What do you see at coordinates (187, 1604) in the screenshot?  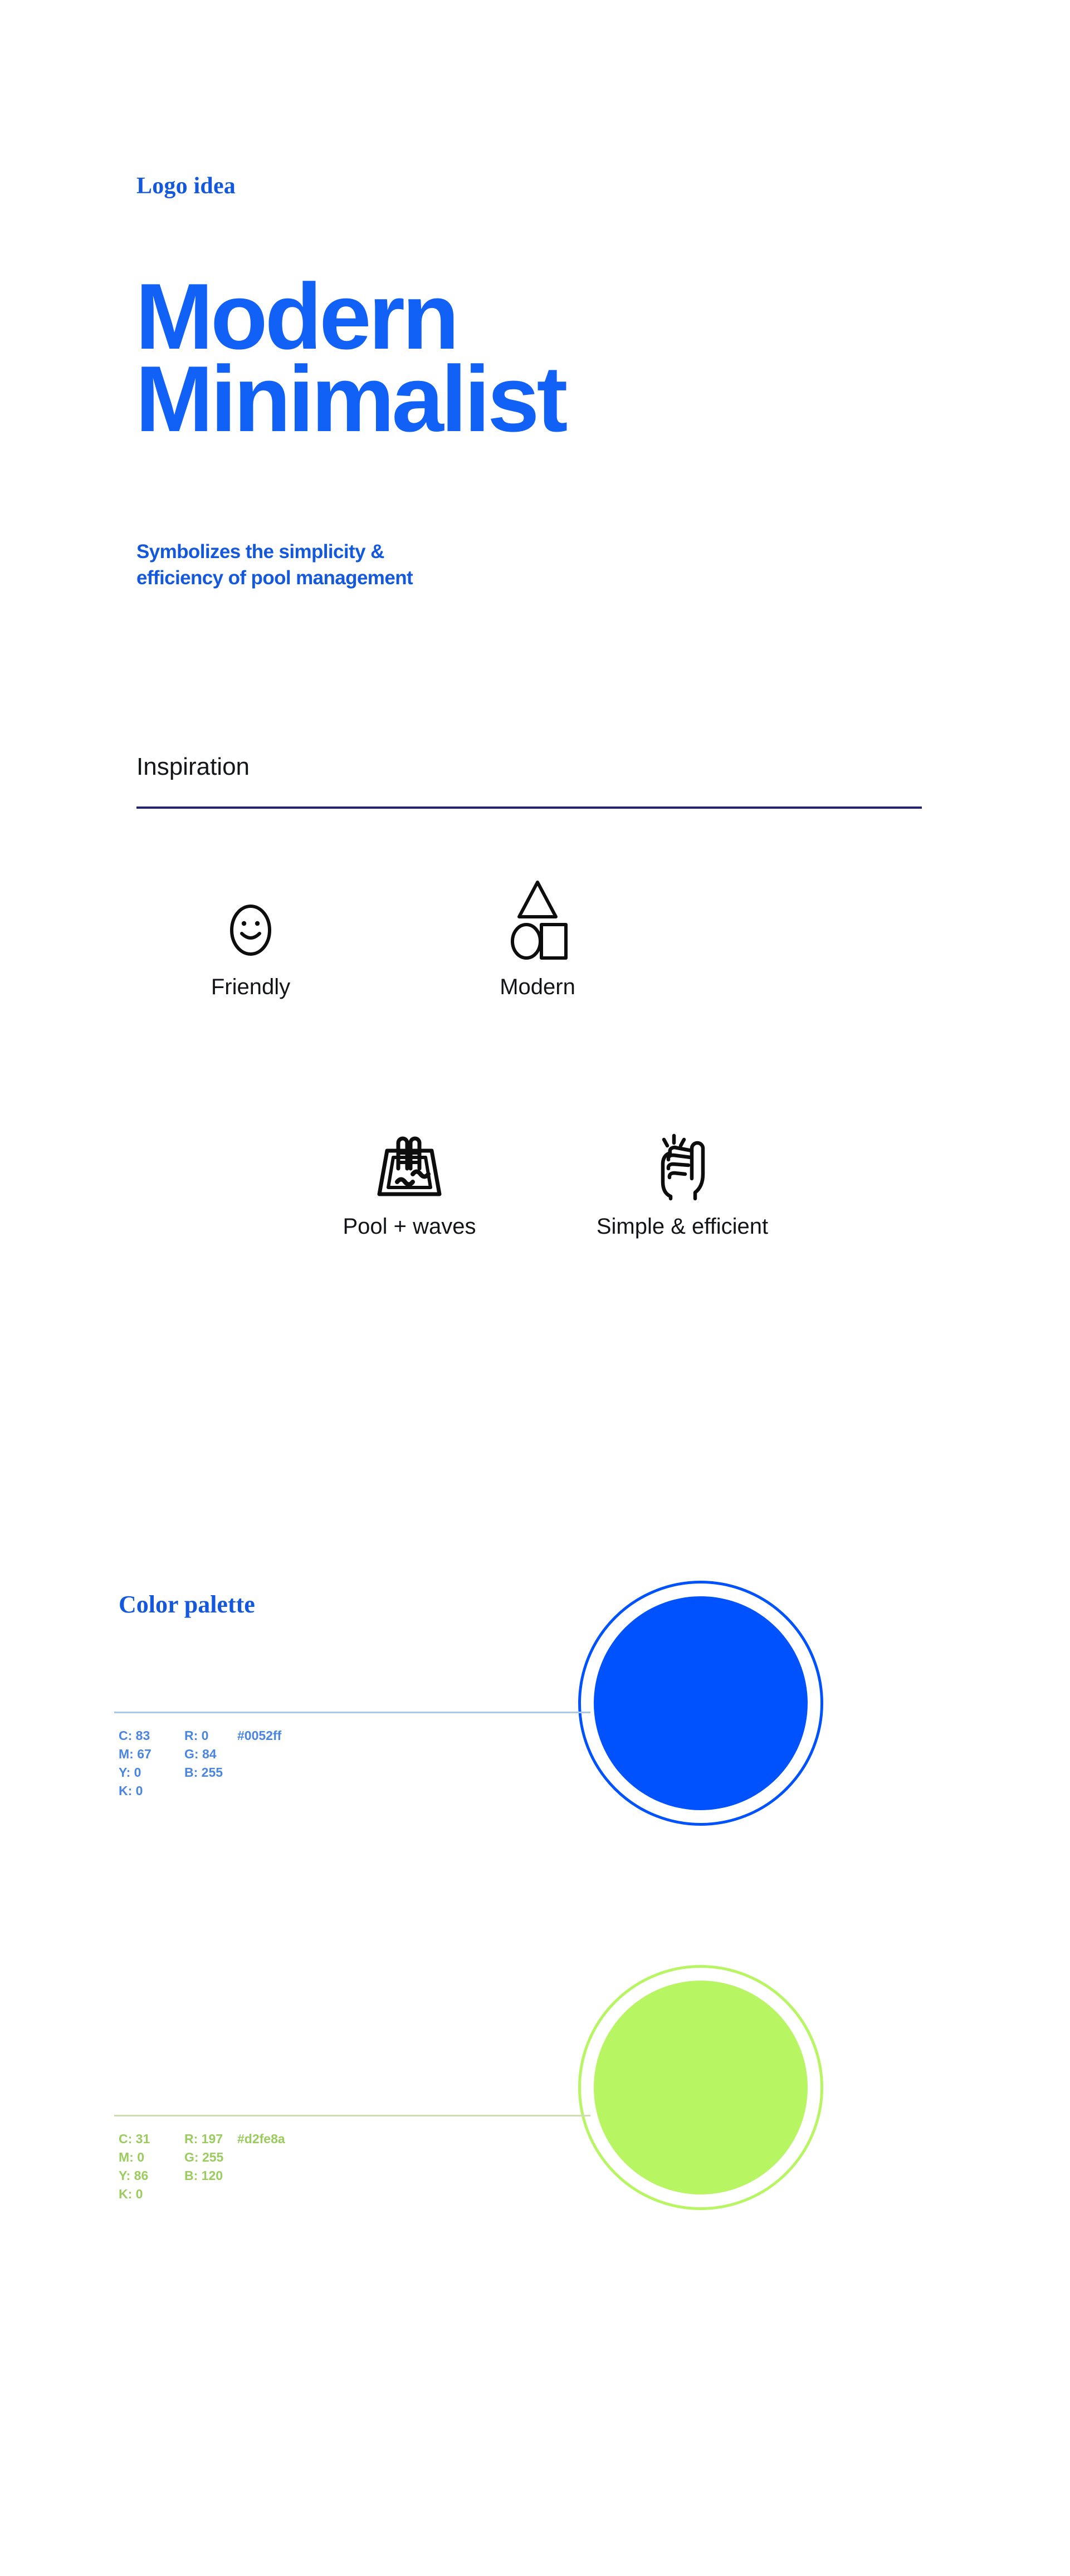 I see `color-palette-section-title: Color palette` at bounding box center [187, 1604].